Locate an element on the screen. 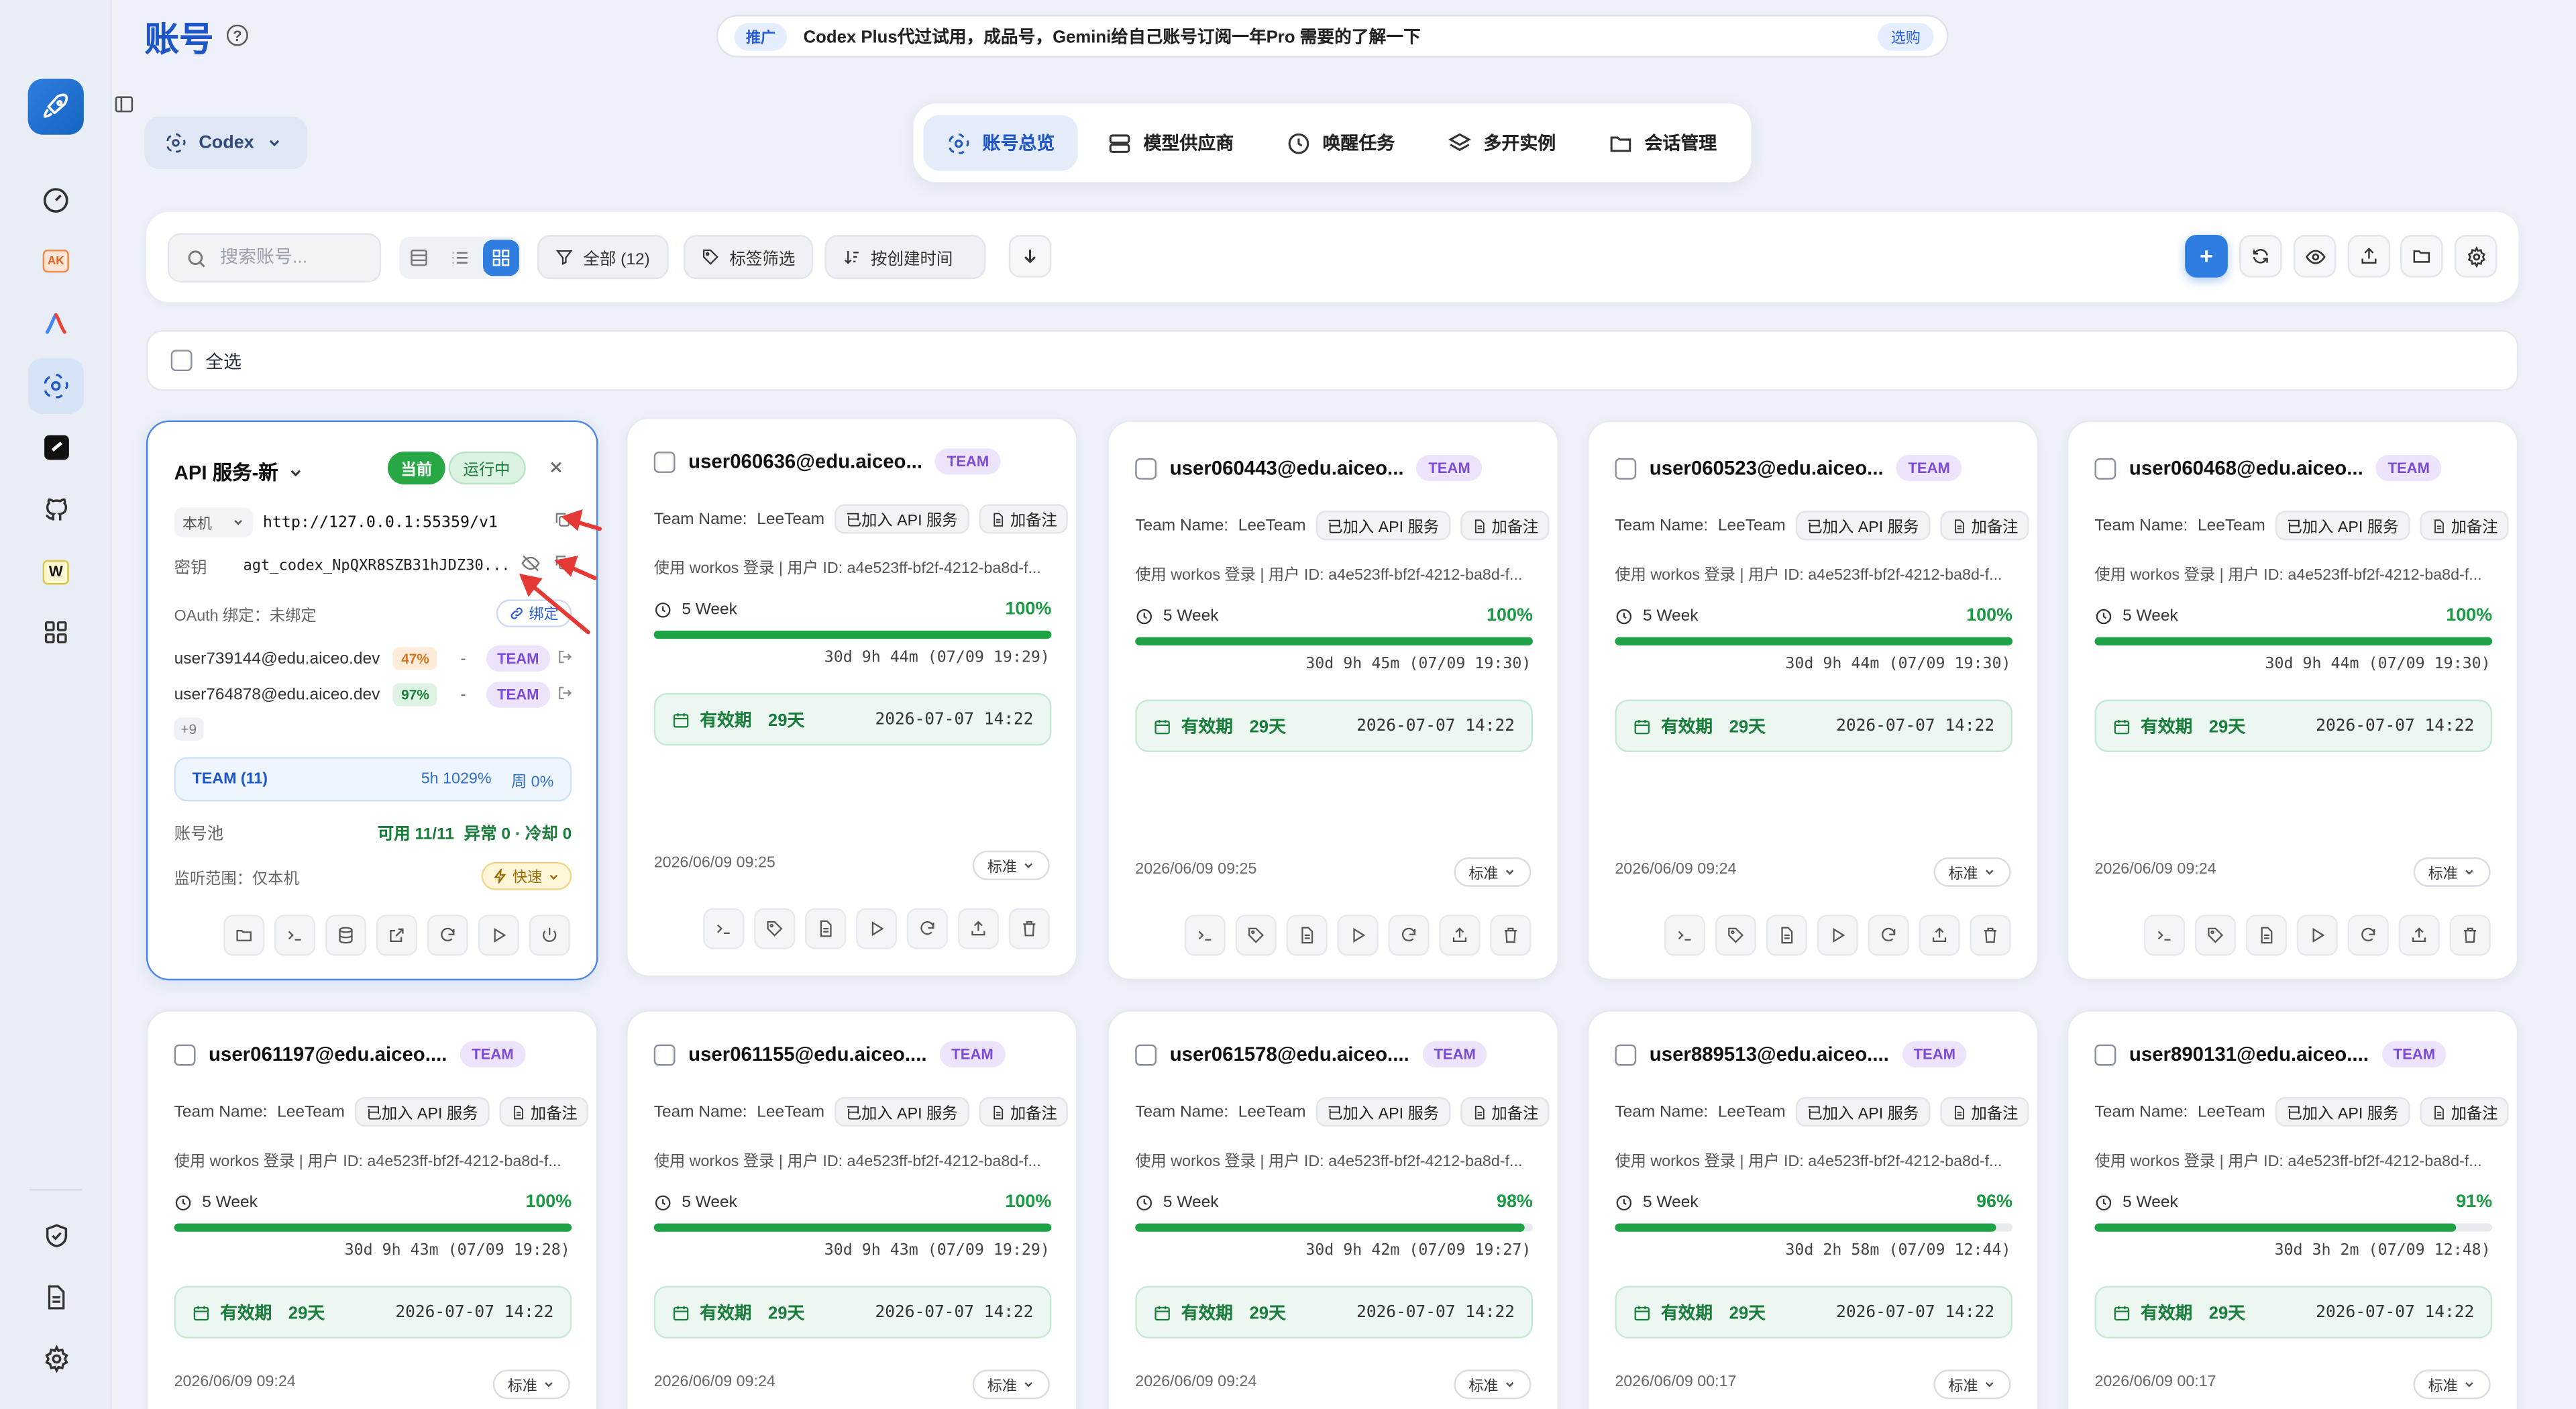 This screenshot has height=1409, width=2576. api-database-button is located at coordinates (346, 935).